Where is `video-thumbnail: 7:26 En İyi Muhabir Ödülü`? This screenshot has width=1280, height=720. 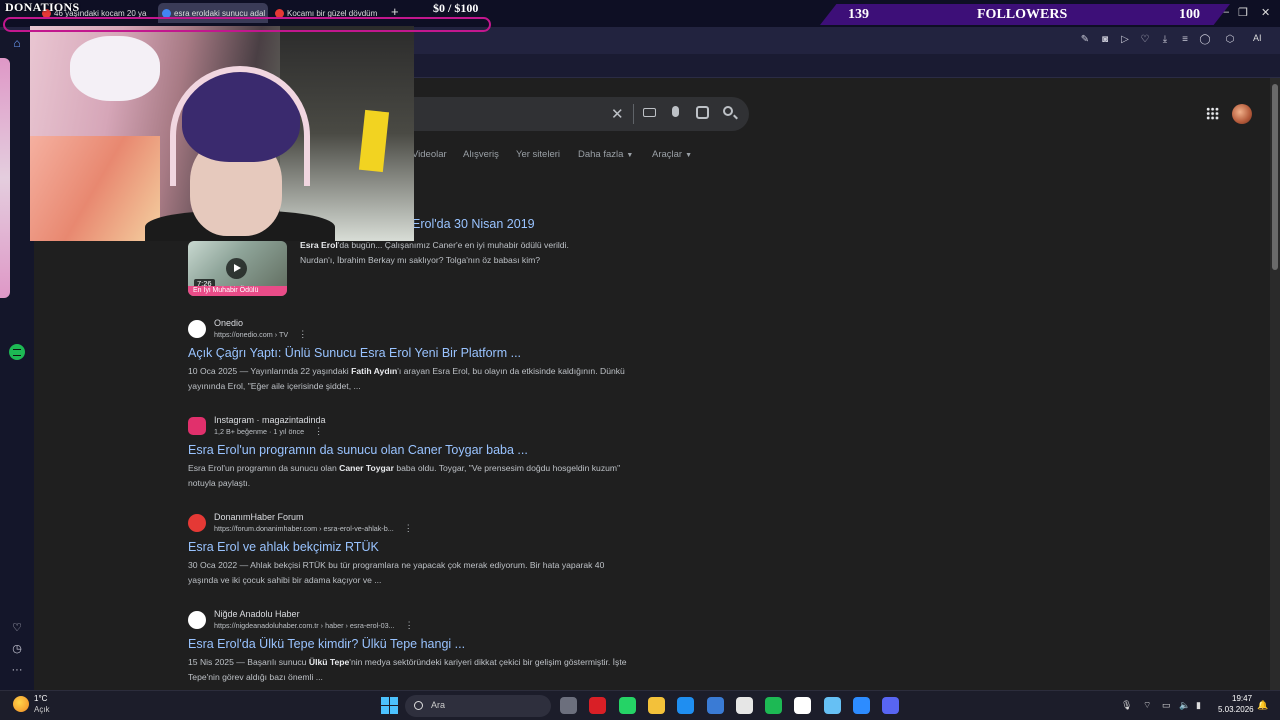
video-thumbnail: 7:26 En İyi Muhabir Ödülü is located at coordinates (237, 268).